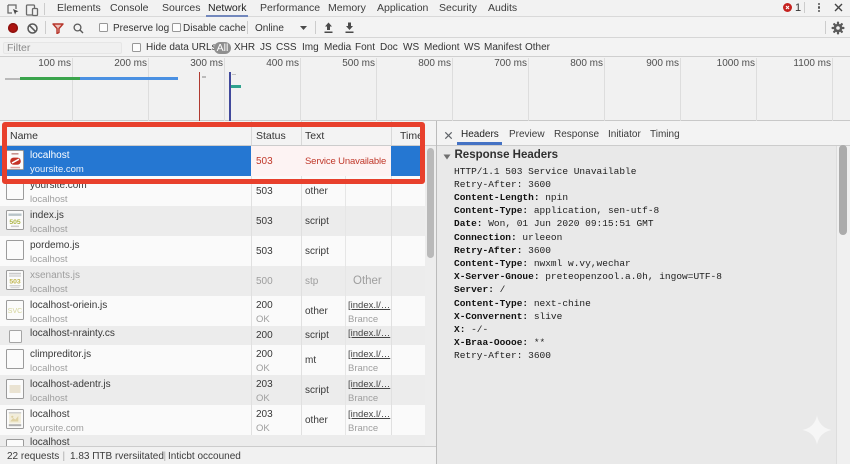  I want to click on svg-text: SVC, so click(15, 311).